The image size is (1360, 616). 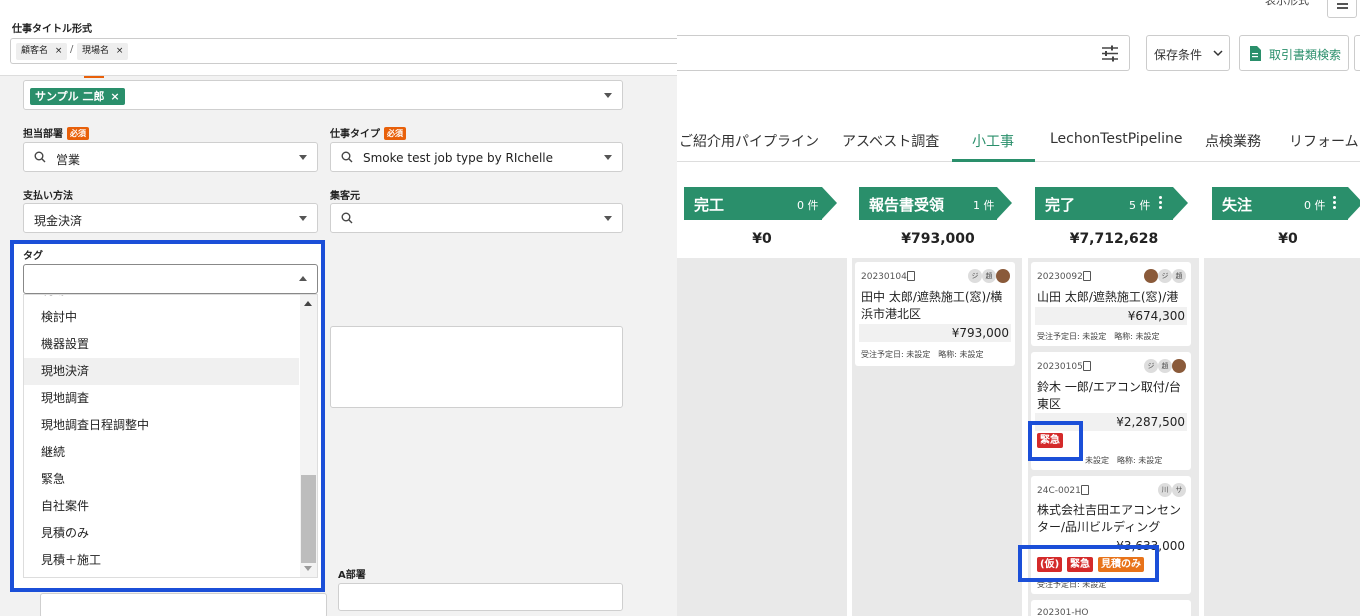 What do you see at coordinates (1060, 367) in the screenshot?
I see `deal-id: 20230105` at bounding box center [1060, 367].